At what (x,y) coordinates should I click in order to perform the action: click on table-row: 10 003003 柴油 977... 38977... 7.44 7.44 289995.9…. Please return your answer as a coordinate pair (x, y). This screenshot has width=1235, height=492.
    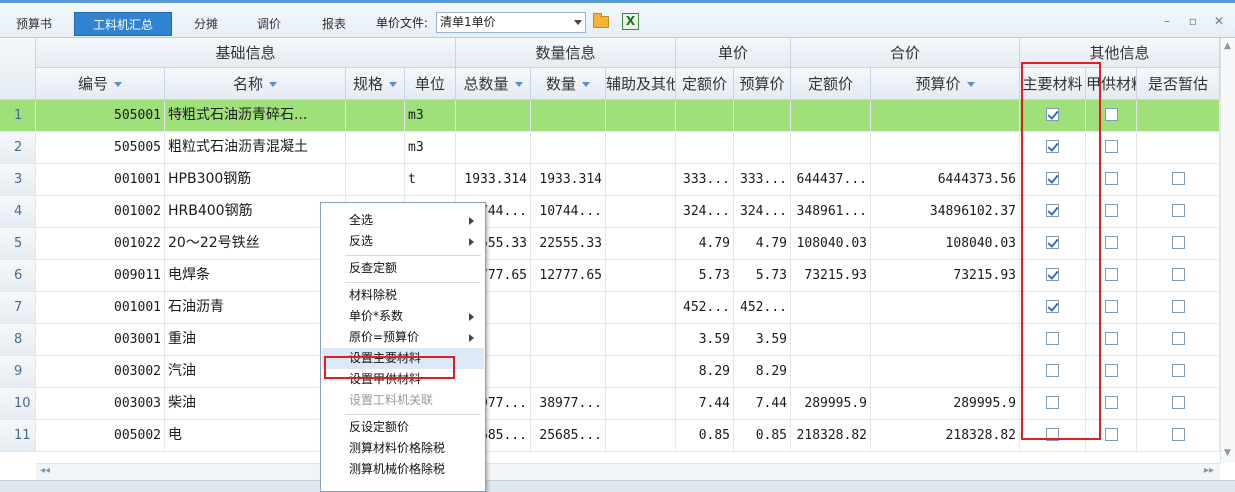
    Looking at the image, I should click on (610, 404).